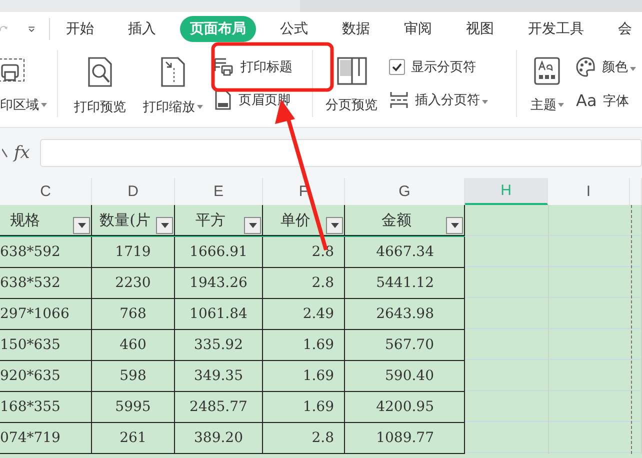  Describe the element at coordinates (133, 314) in the screenshot. I see `table-cell: 768` at that location.